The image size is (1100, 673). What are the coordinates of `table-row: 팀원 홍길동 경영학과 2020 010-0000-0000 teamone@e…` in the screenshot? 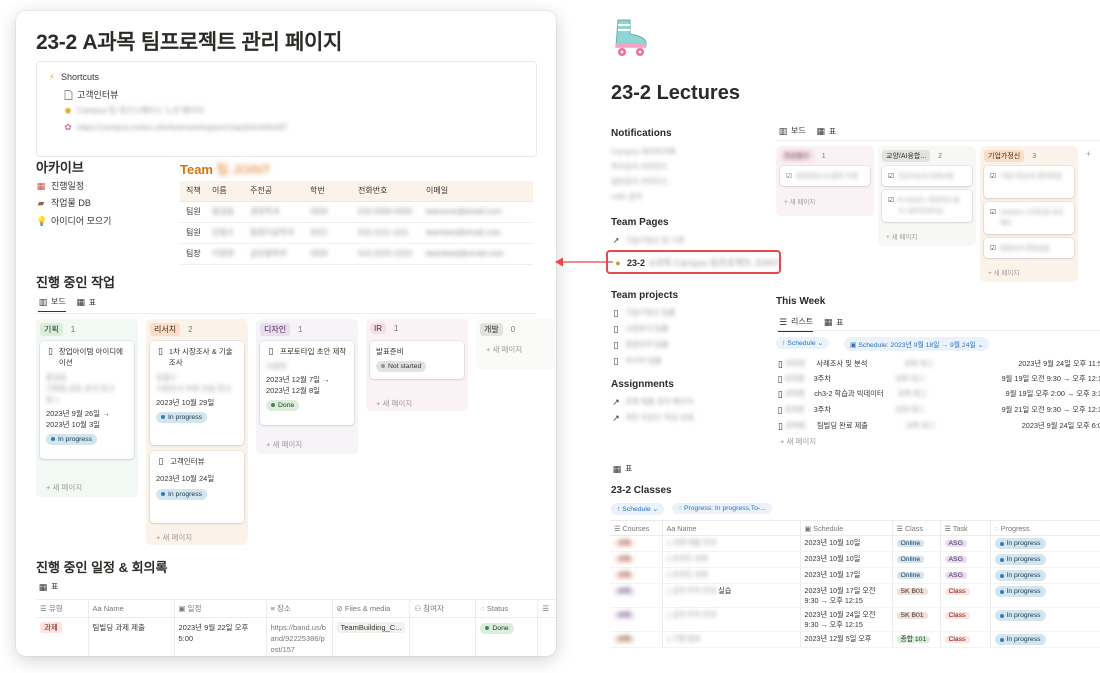 It's located at (356, 212).